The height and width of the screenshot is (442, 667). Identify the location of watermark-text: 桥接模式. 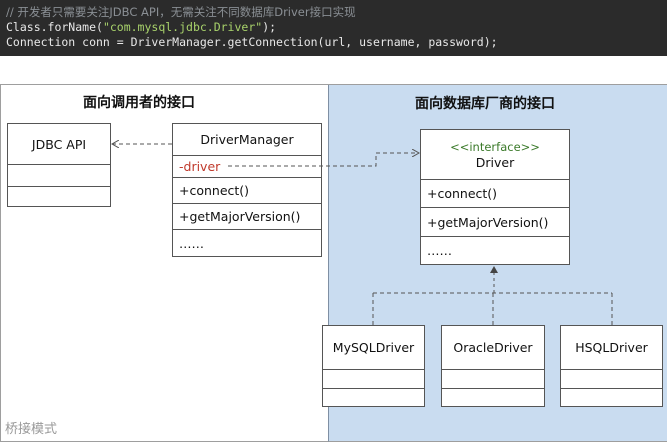
(31, 429).